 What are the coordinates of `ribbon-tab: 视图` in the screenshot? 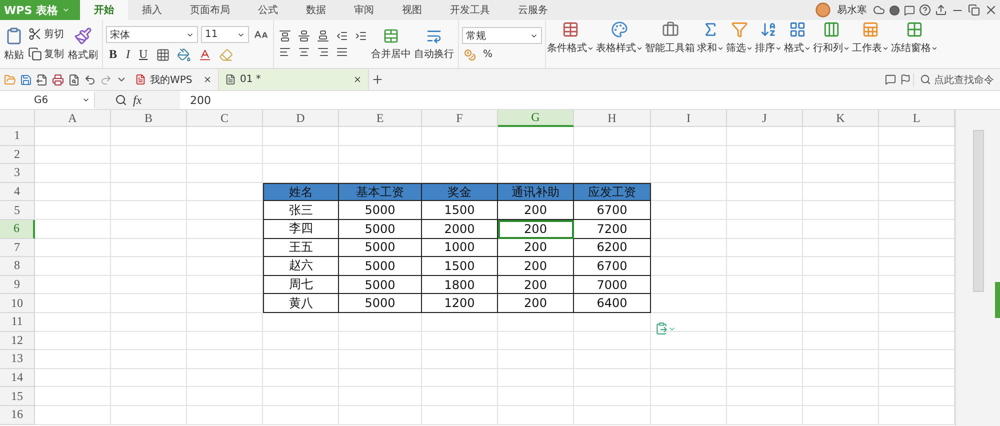 It's located at (412, 10).